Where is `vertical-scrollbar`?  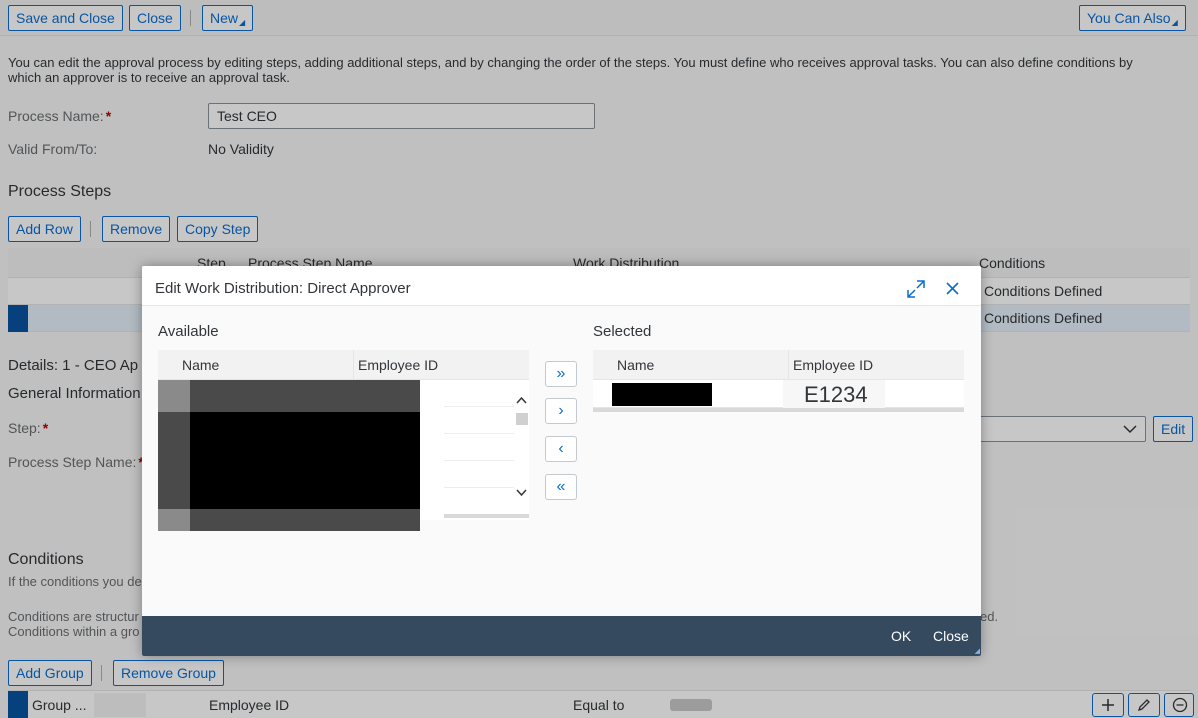 vertical-scrollbar is located at coordinates (521, 450).